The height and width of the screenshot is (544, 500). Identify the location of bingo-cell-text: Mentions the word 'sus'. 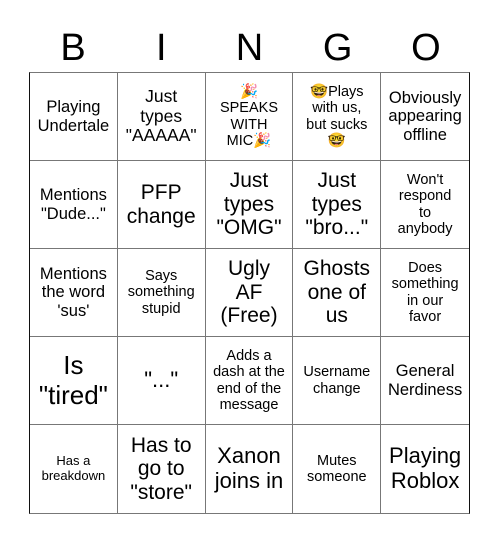
(73, 292).